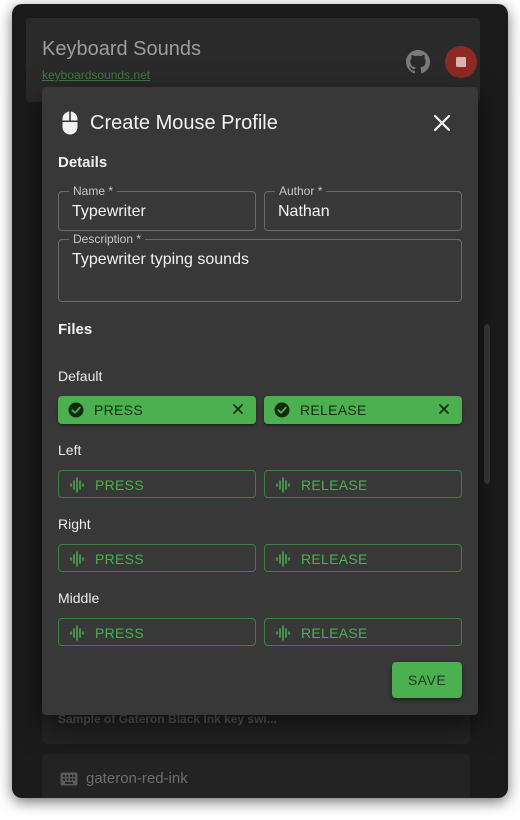 Image resolution: width=520 pixels, height=820 pixels. What do you see at coordinates (301, 191) in the screenshot?
I see `author-field-label: Author *` at bounding box center [301, 191].